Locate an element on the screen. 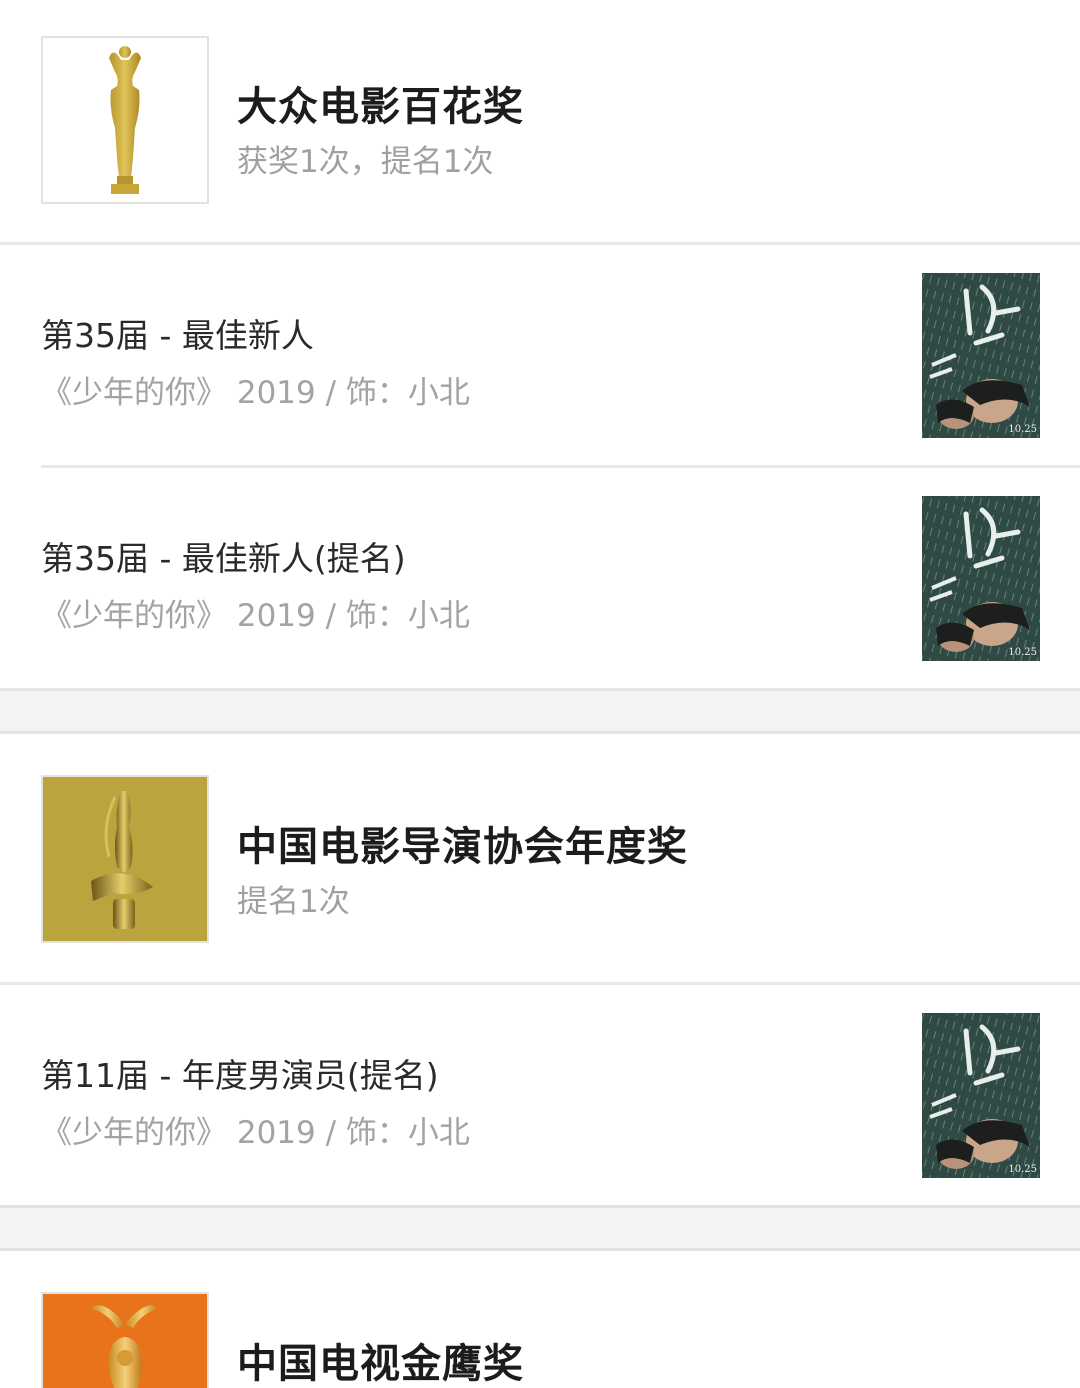  entry-title: 第35届 - 最佳新人 is located at coordinates (177, 335).